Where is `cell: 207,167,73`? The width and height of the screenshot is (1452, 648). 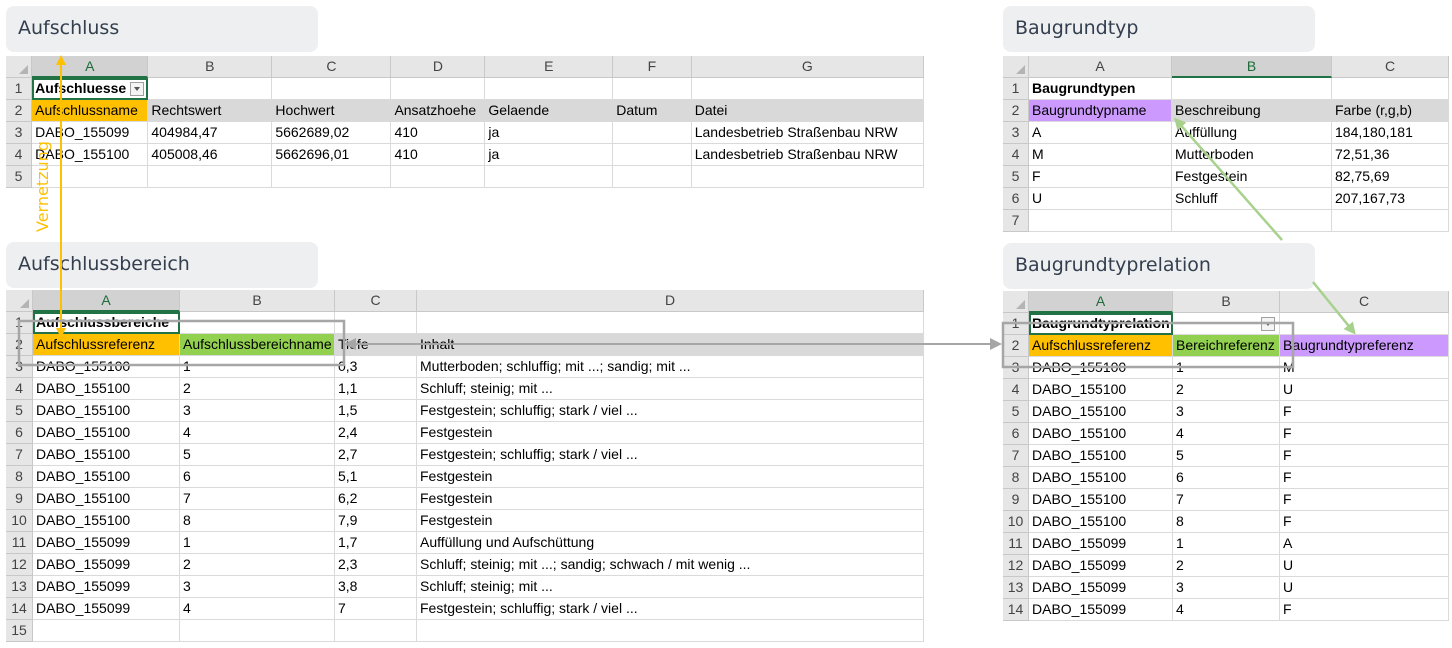
cell: 207,167,73 is located at coordinates (1390, 199).